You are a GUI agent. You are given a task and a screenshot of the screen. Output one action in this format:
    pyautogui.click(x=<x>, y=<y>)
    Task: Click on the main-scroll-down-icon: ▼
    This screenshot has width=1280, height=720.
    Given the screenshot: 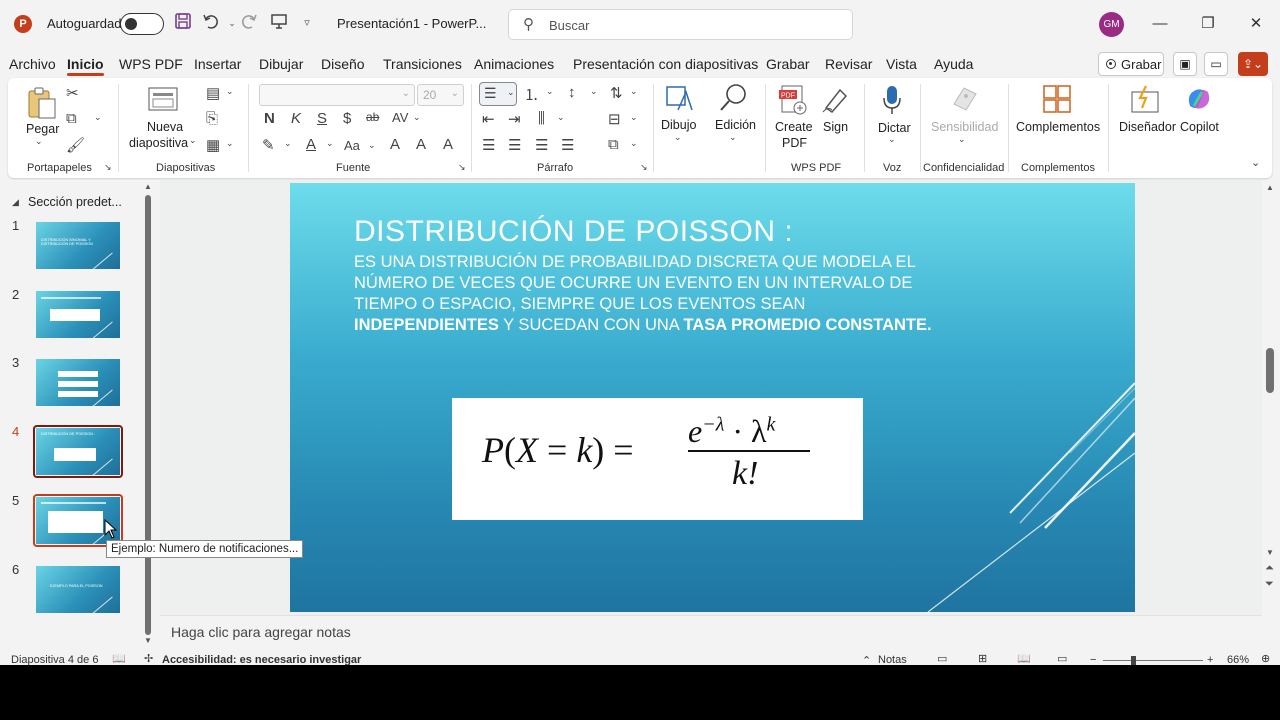 What is the action you would take?
    pyautogui.click(x=1270, y=552)
    